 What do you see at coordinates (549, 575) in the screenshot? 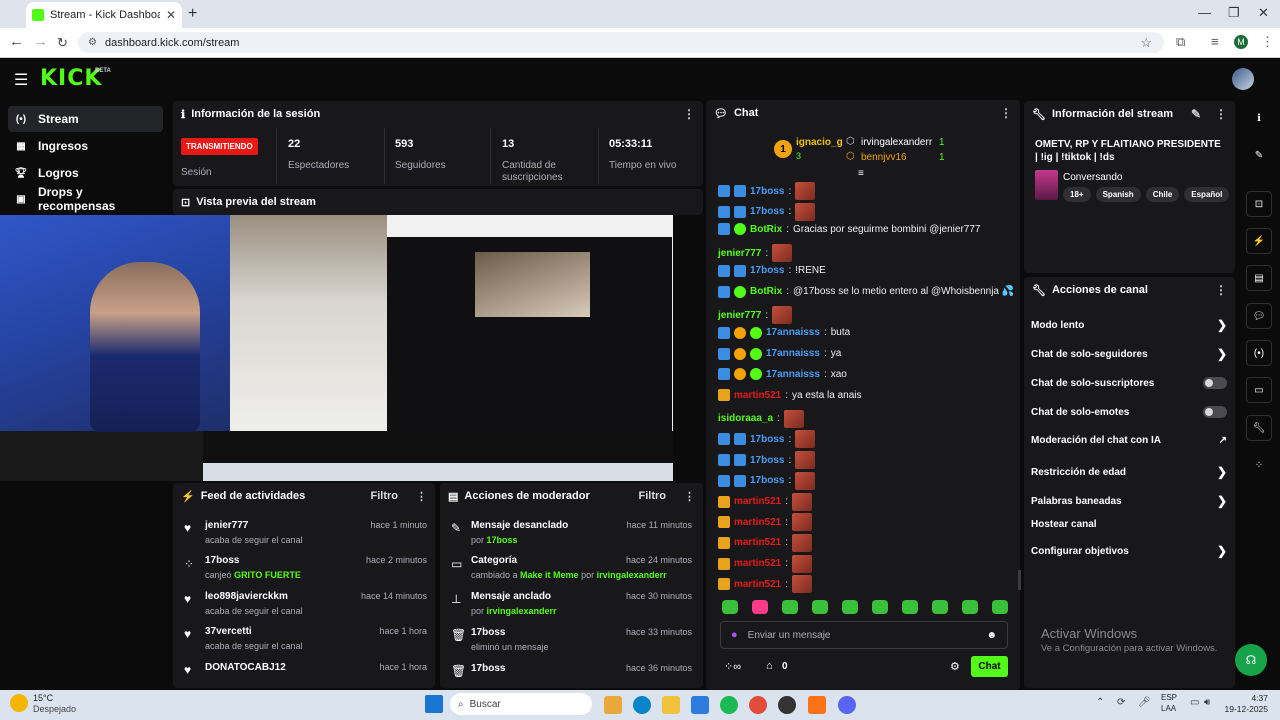
I see `category-name: Make it Meme` at bounding box center [549, 575].